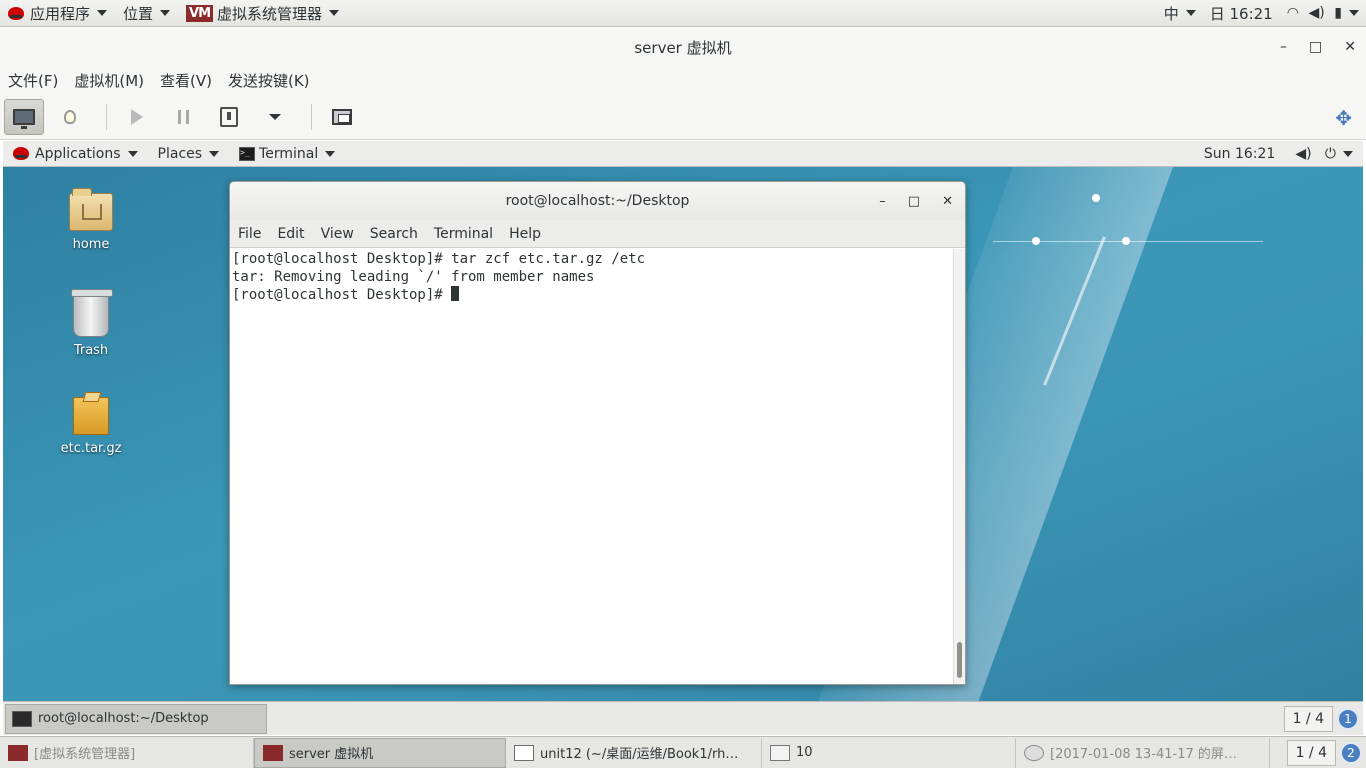  What do you see at coordinates (1351, 752) in the screenshot?
I see `host-workspace-badge: 2` at bounding box center [1351, 752].